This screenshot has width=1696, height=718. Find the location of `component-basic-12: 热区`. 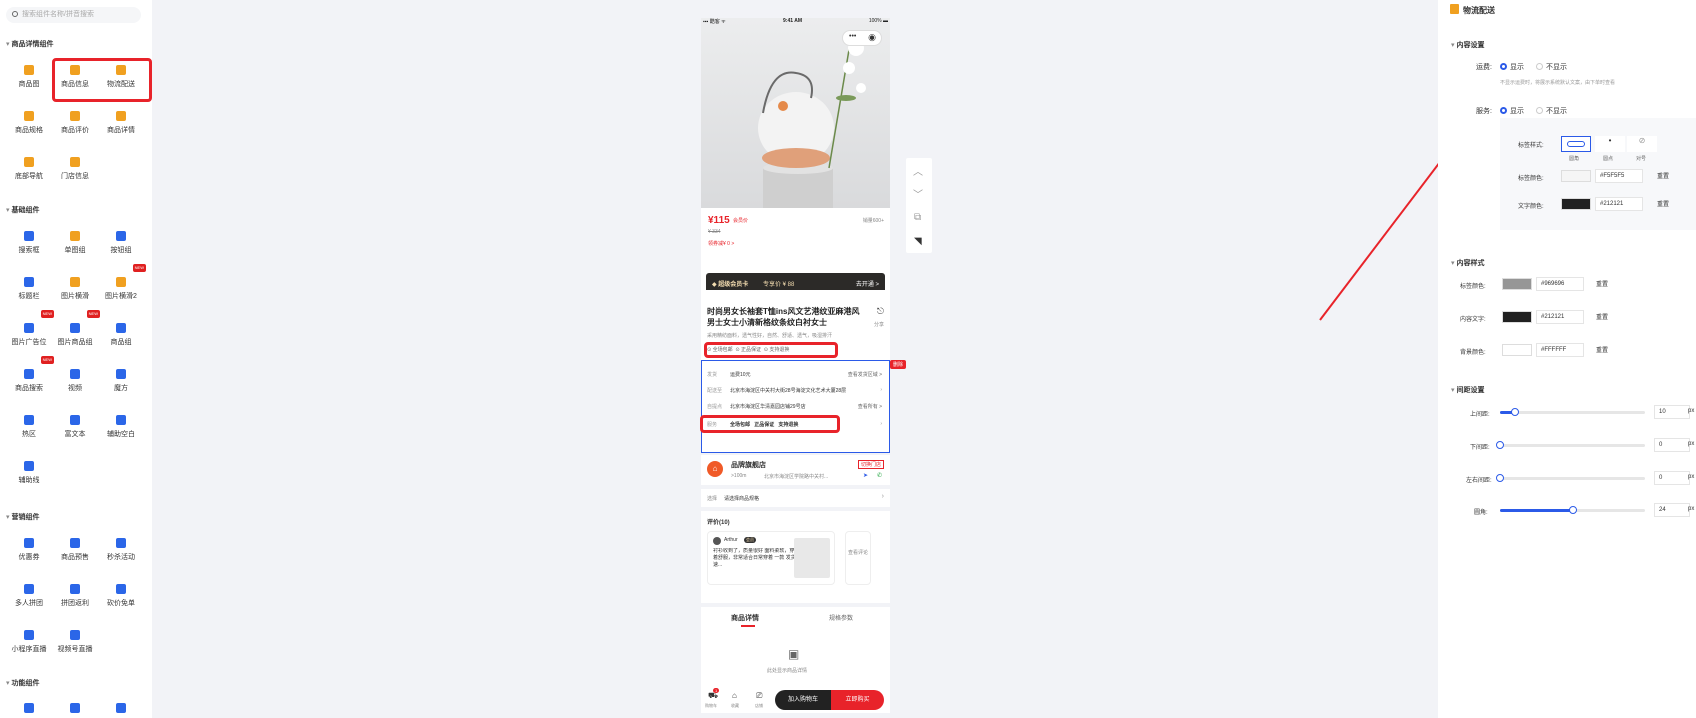

component-basic-12: 热区 is located at coordinates (29, 427).